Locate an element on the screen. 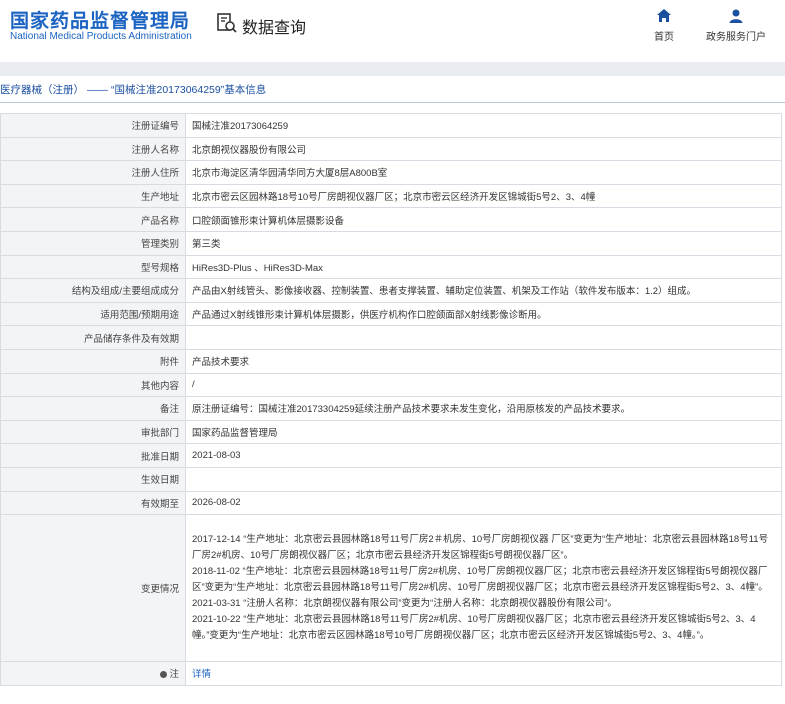 The image size is (785, 704). field-value: 北京朗视仪器股份有限公司 is located at coordinates (483, 149).